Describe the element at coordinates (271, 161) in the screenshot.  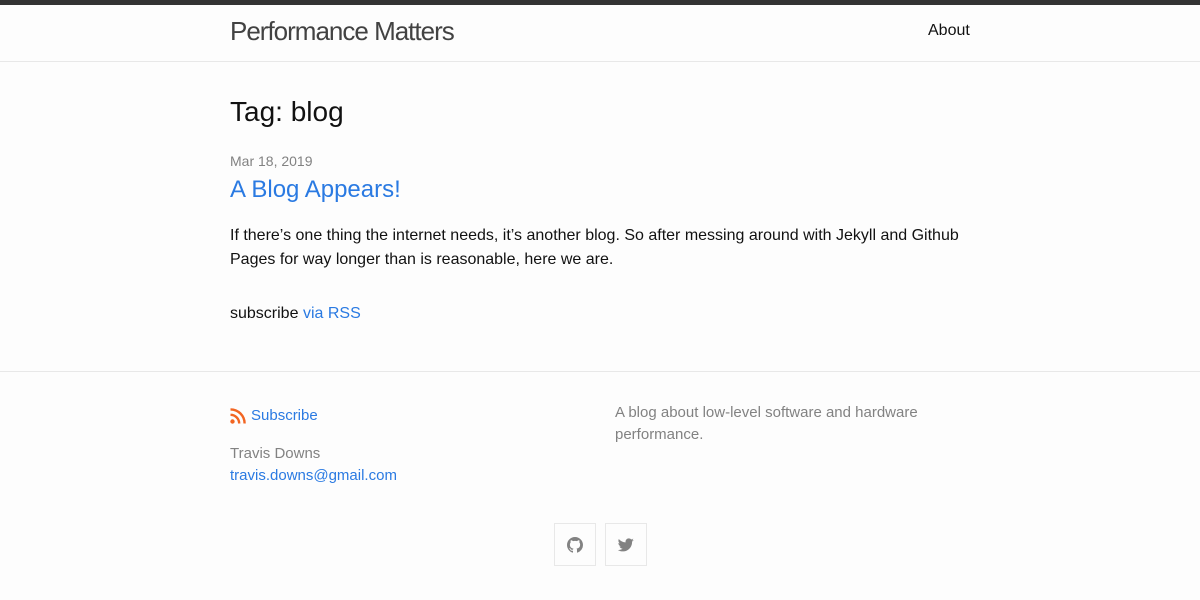
I see `post-date: Mar 18, 2019` at that location.